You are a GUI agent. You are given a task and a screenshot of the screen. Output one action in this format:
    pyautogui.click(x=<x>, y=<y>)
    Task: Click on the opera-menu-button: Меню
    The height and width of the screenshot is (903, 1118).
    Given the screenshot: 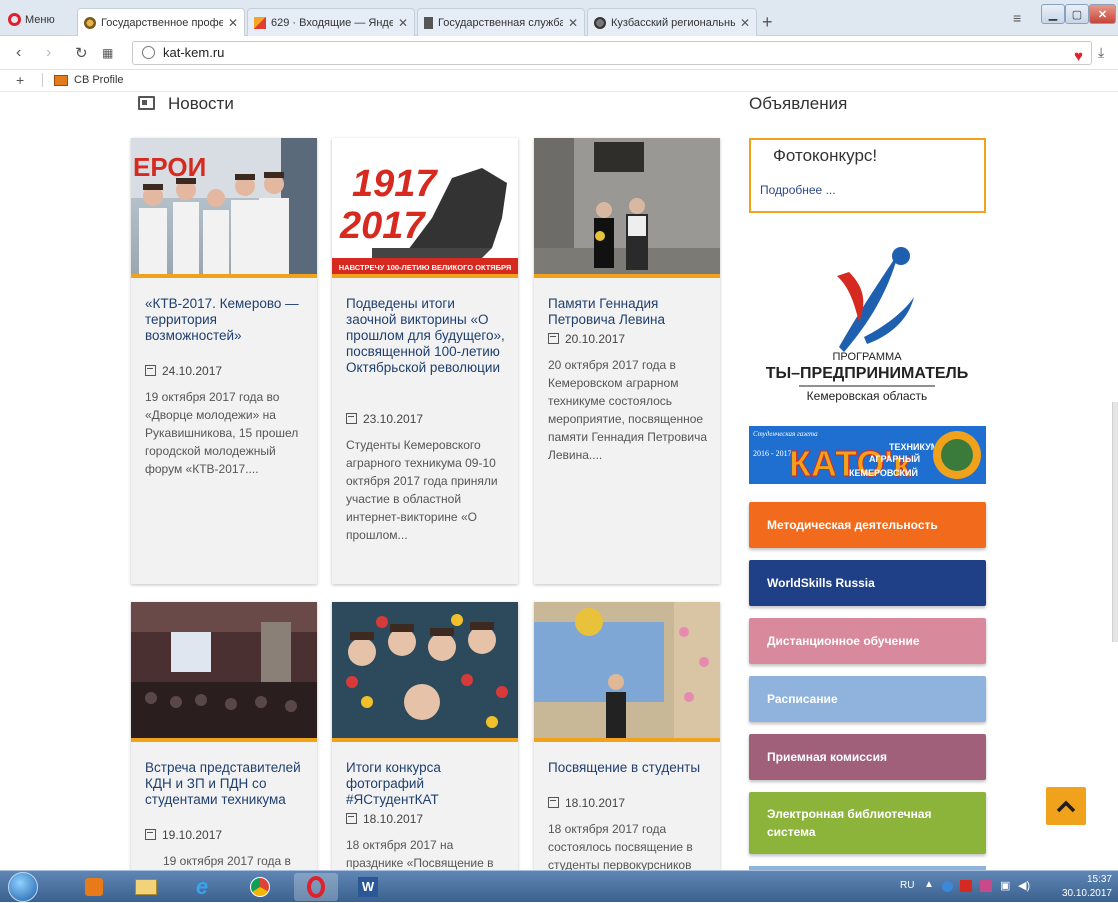 What is the action you would take?
    pyautogui.click(x=31, y=19)
    